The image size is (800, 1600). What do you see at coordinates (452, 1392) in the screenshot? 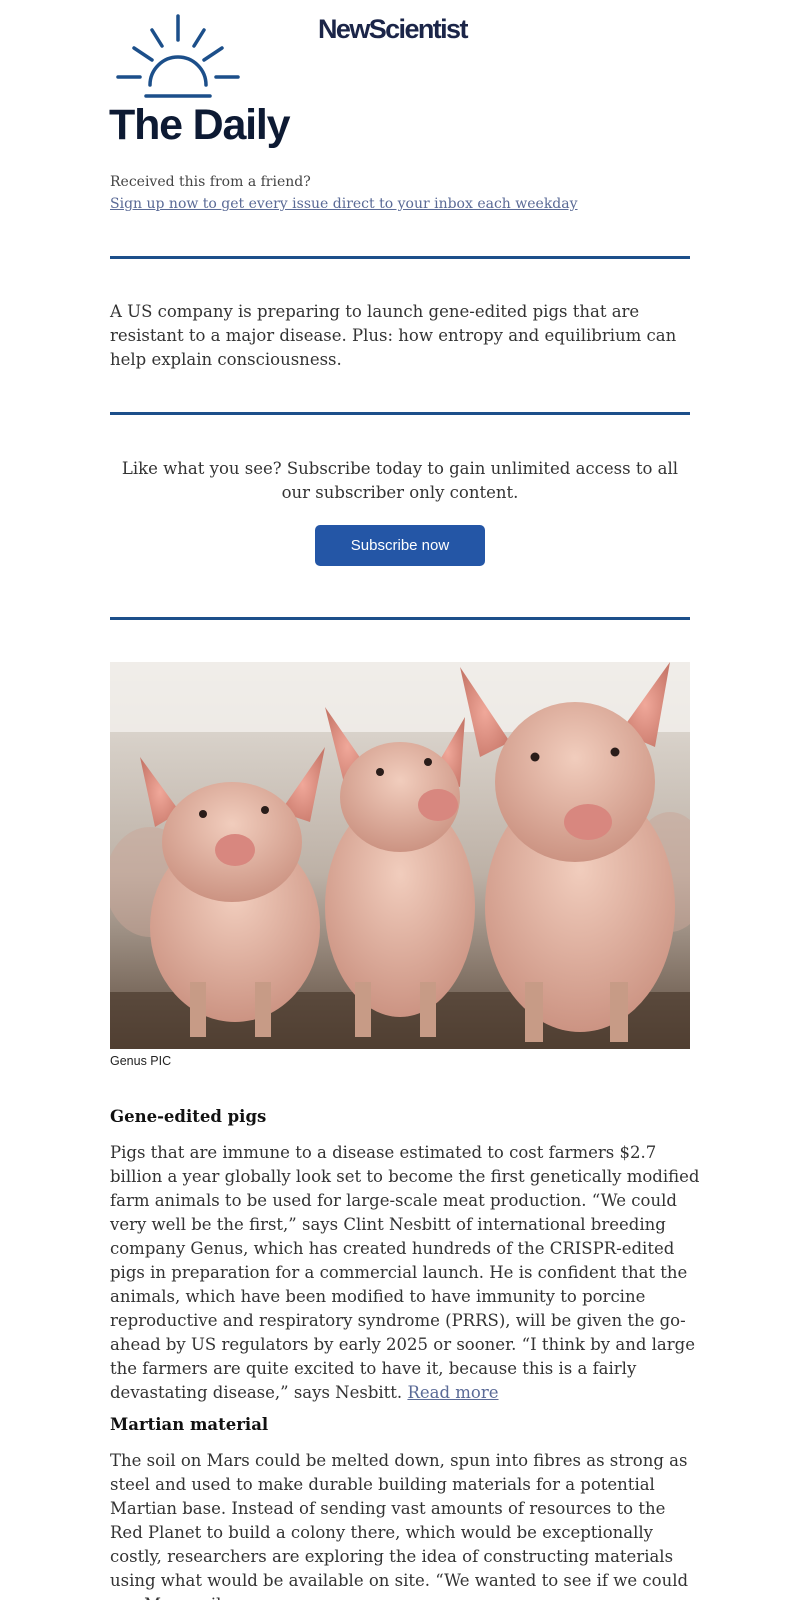
I see `read-more-link: Read more` at bounding box center [452, 1392].